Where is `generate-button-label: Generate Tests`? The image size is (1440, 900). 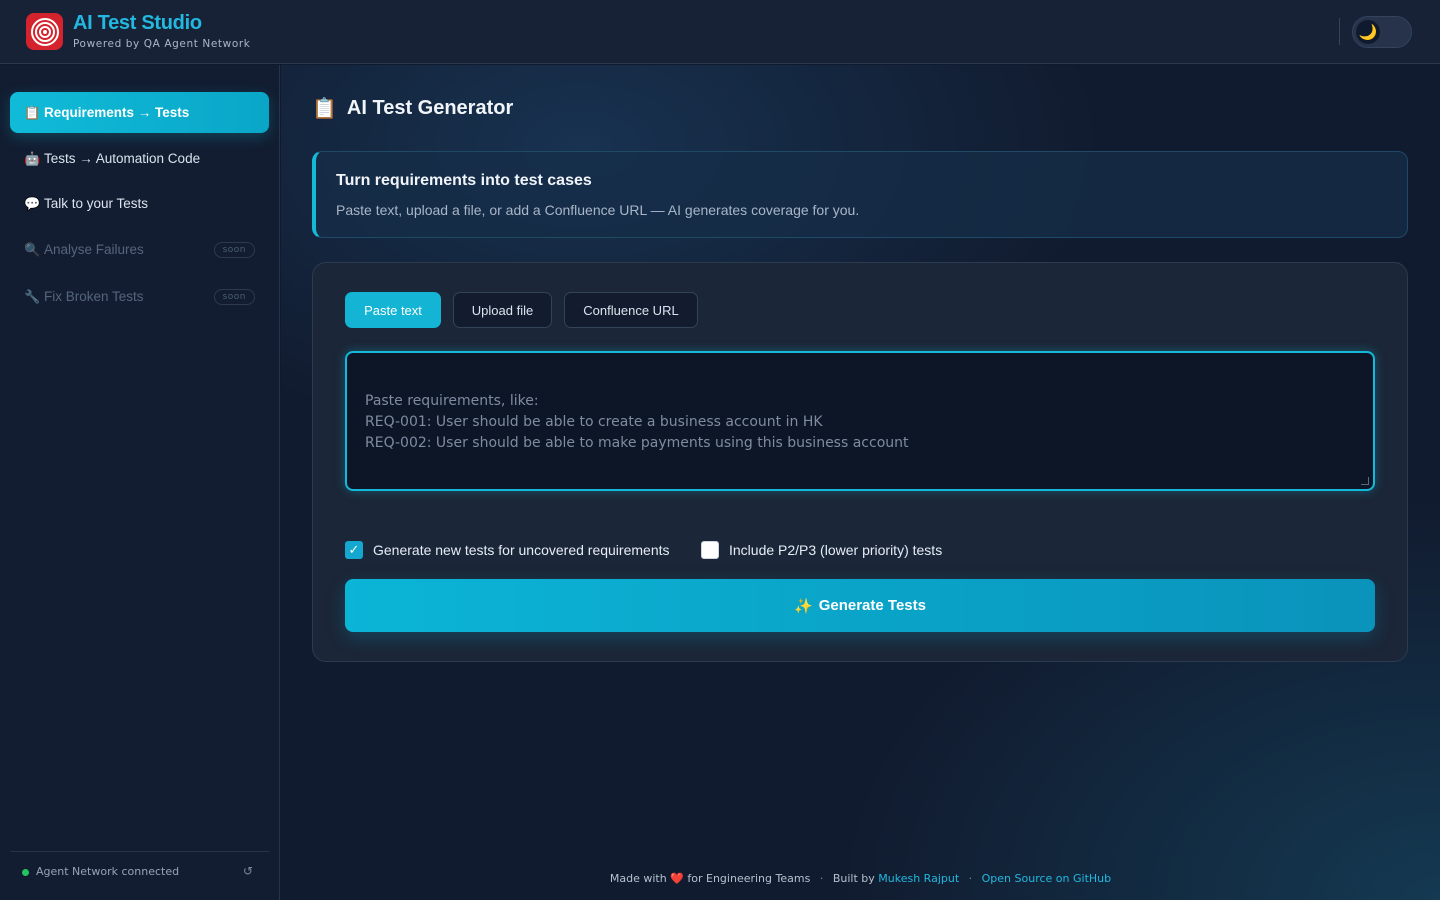 generate-button-label: Generate Tests is located at coordinates (872, 605).